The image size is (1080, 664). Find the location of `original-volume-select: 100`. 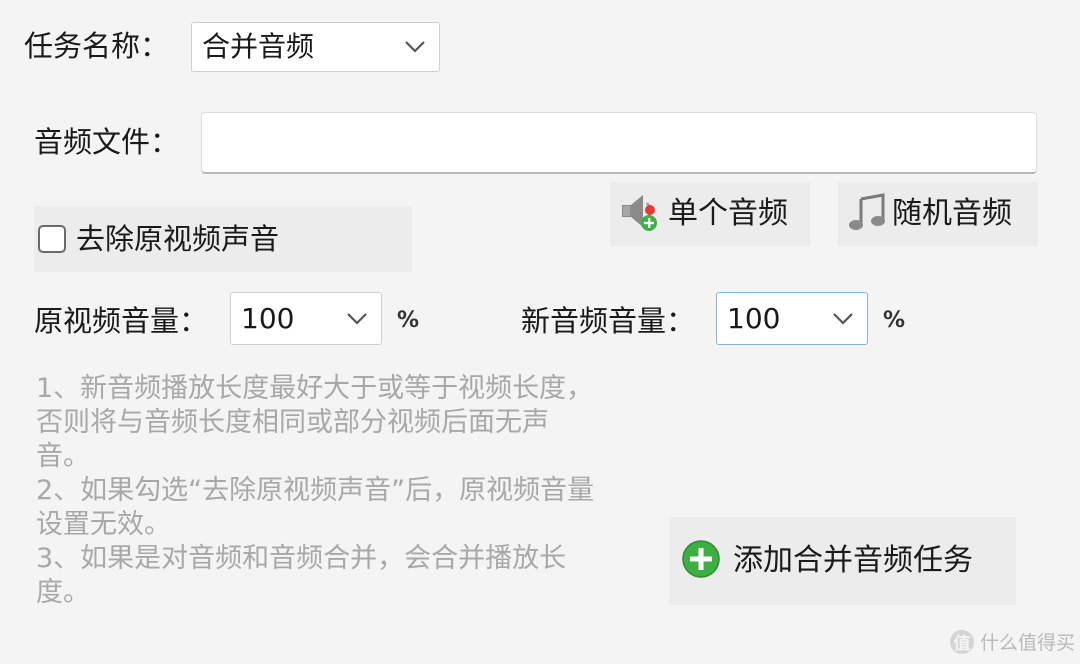

original-volume-select: 100 is located at coordinates (306, 318).